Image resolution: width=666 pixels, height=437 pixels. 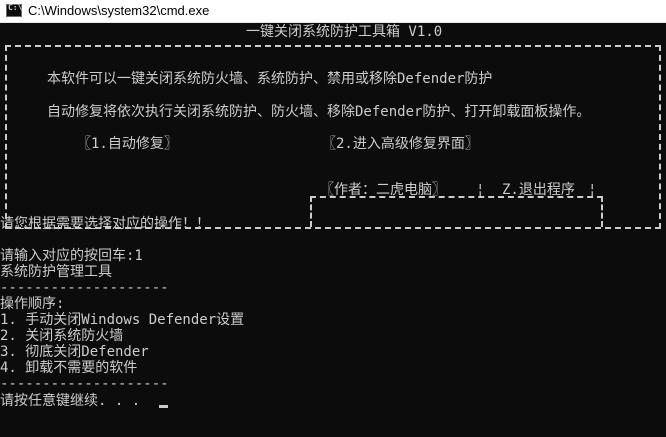 What do you see at coordinates (163, 406) in the screenshot?
I see `text-cursor` at bounding box center [163, 406].